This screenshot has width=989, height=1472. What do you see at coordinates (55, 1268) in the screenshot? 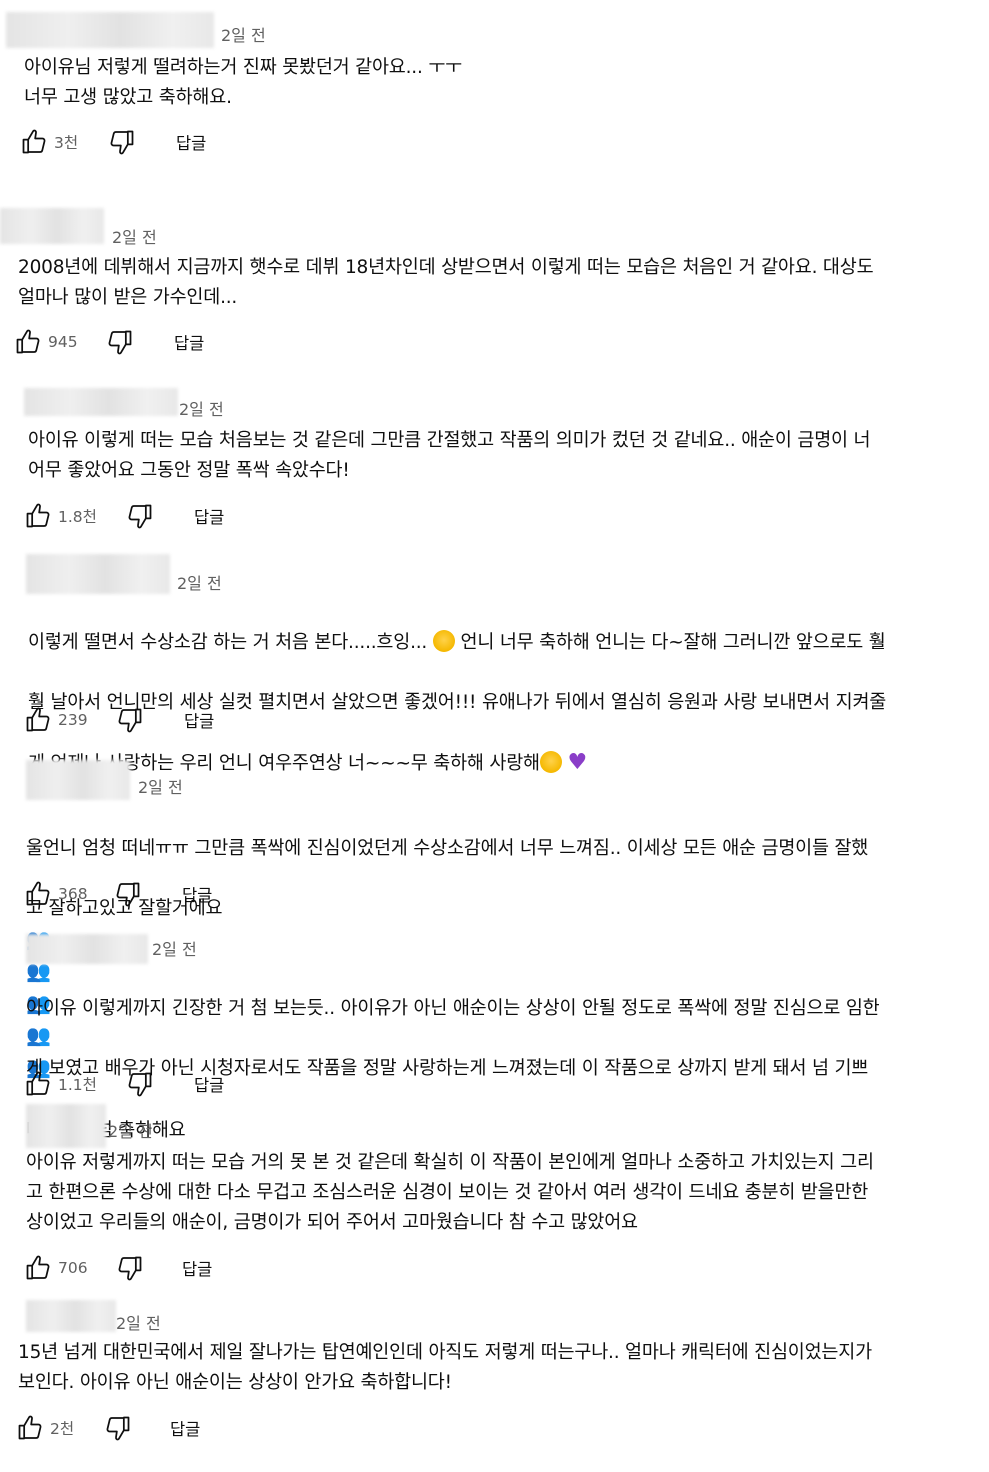
I see `like-button: 706` at bounding box center [55, 1268].